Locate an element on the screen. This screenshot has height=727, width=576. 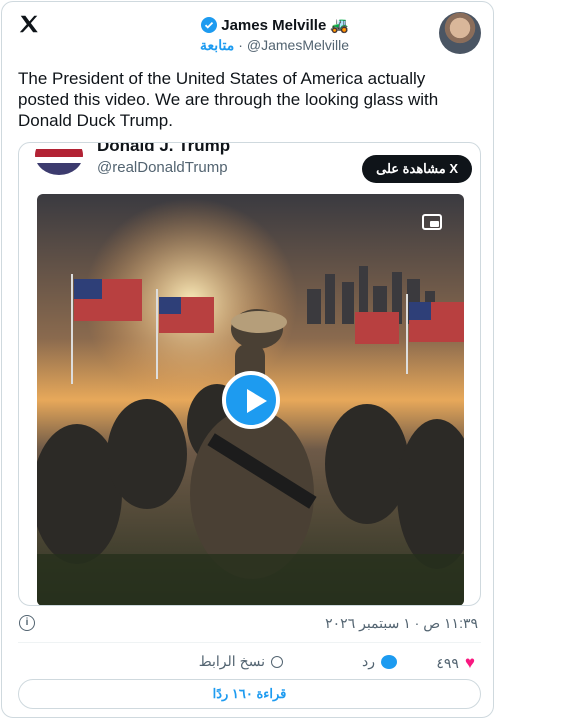
picture-in-picture-icon is located at coordinates (432, 222).